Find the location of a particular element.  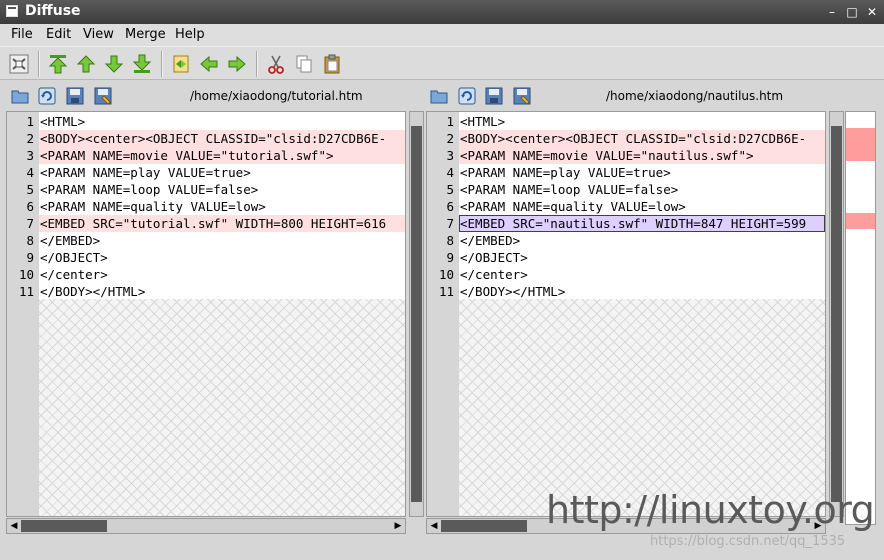

code-line: <PARAM NAME=movie VALUE="nautilus.swf"> is located at coordinates (642, 155).